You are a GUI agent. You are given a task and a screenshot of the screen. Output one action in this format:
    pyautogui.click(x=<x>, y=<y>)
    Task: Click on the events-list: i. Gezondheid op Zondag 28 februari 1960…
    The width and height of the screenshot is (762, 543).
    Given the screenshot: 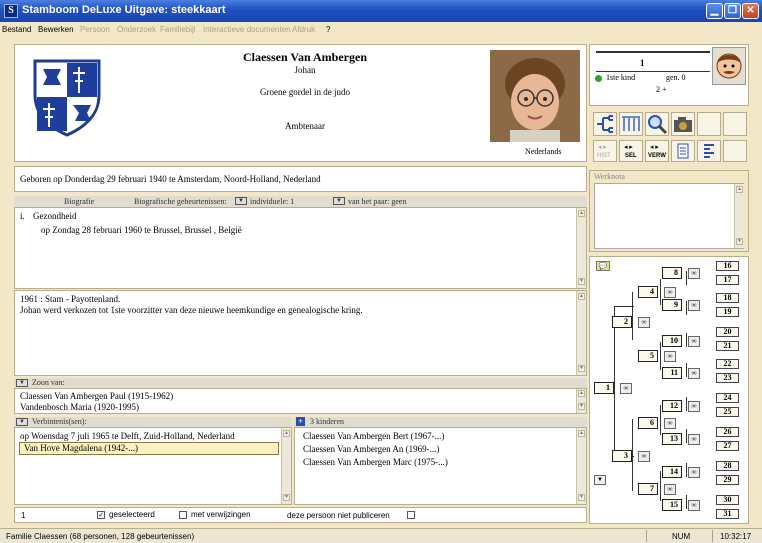 What is the action you would take?
    pyautogui.click(x=300, y=248)
    